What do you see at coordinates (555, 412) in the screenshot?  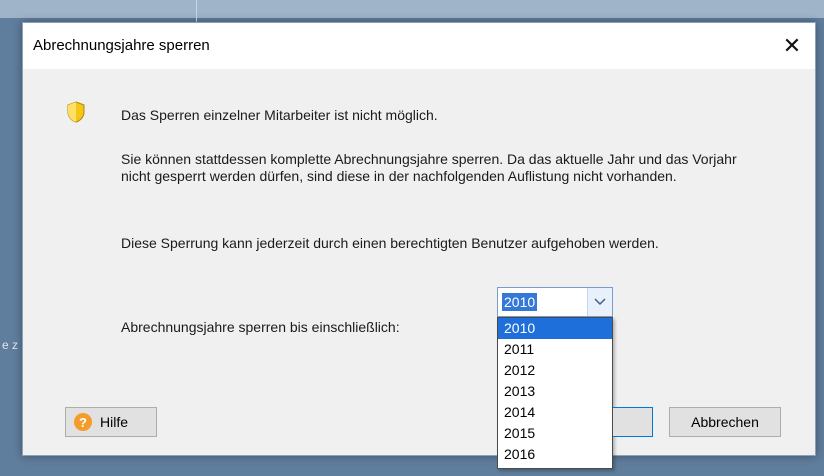 I see `year-option: 2014` at bounding box center [555, 412].